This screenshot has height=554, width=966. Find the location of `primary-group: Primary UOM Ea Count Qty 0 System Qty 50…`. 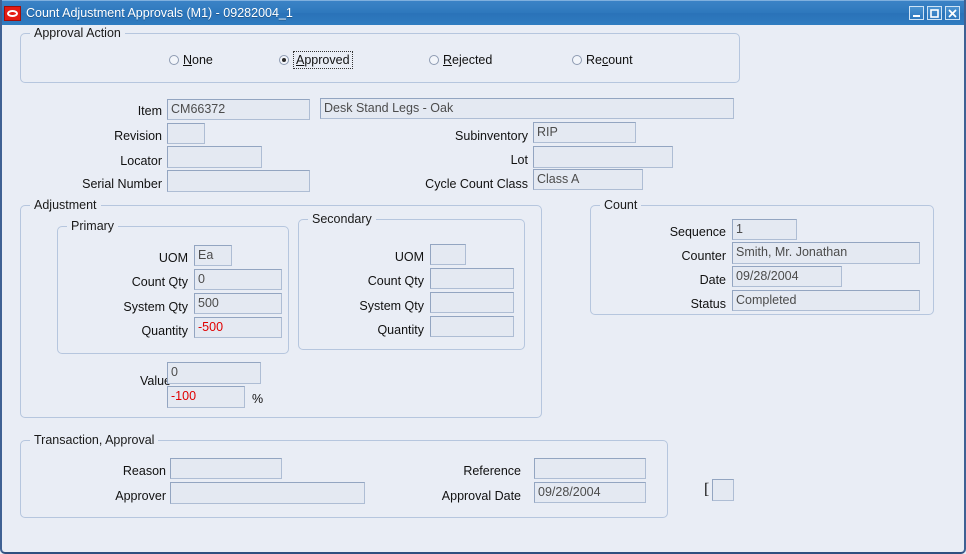

primary-group: Primary UOM Ea Count Qty 0 System Qty 50… is located at coordinates (173, 286).